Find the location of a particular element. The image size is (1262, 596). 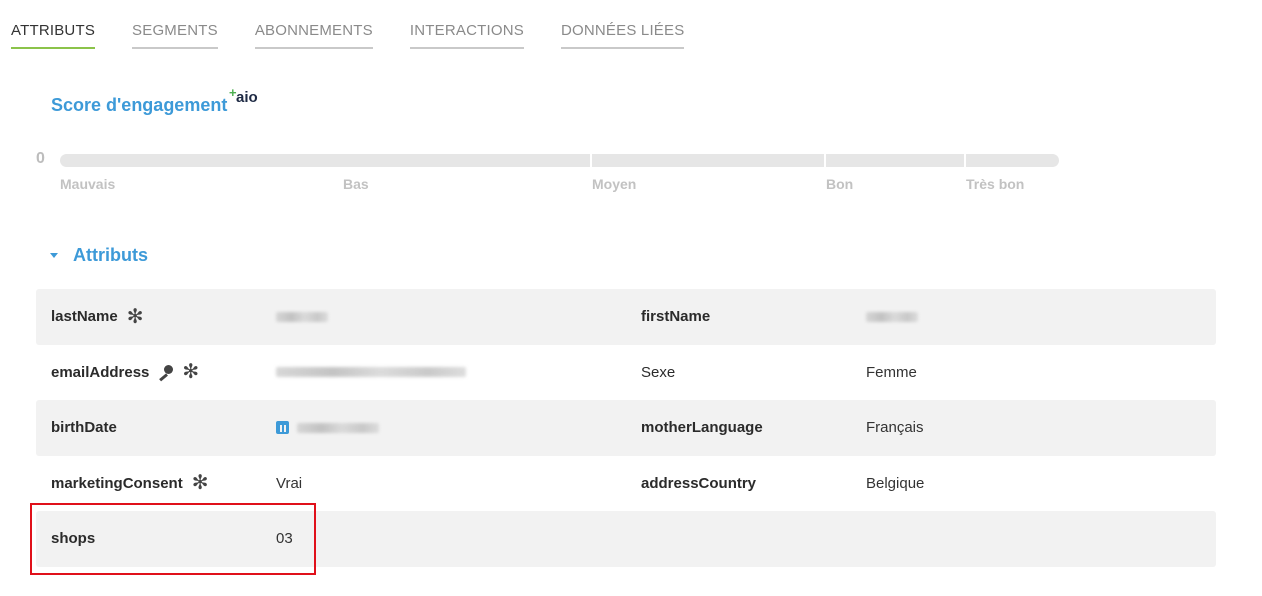

attributs-section-toggle: Attributs is located at coordinates (99, 255).